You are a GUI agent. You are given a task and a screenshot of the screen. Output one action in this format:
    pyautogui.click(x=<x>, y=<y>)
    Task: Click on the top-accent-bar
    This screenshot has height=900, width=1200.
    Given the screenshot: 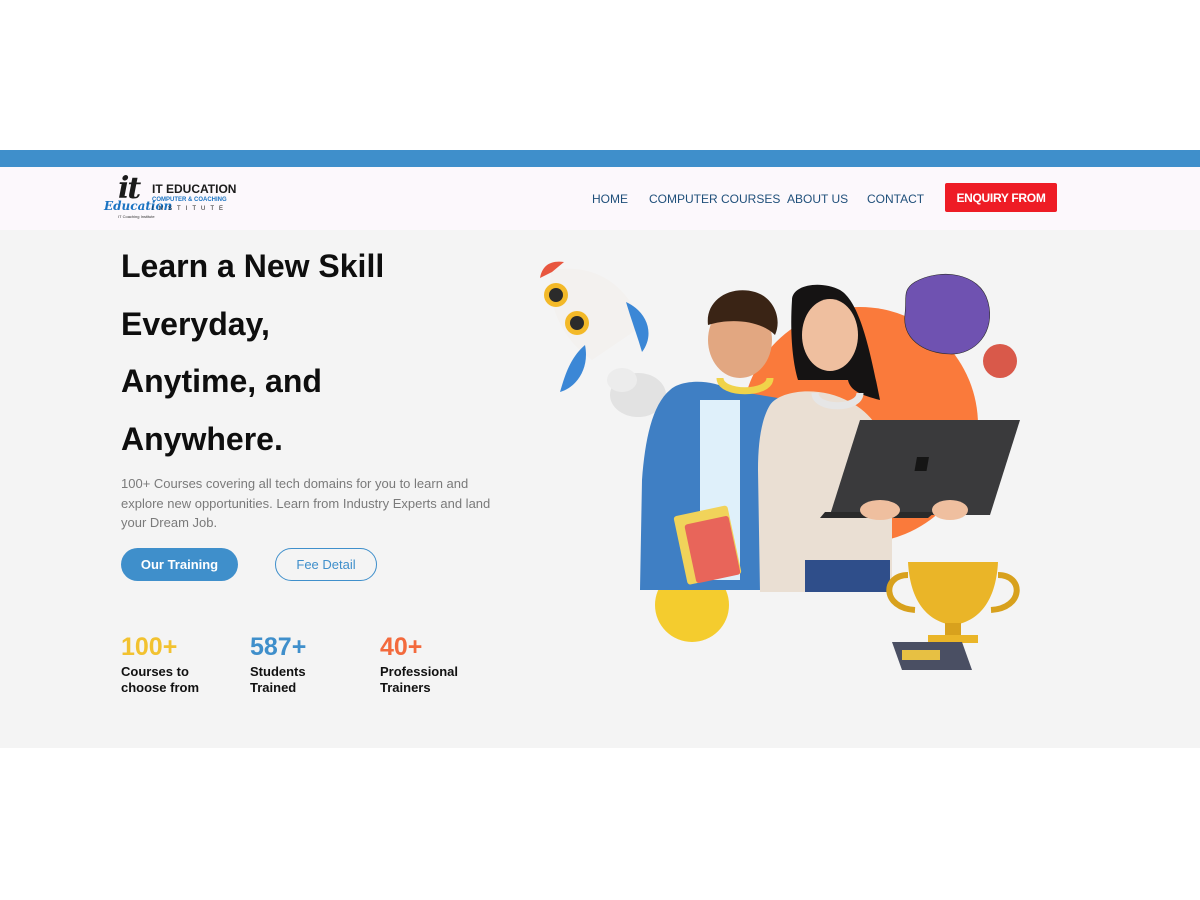 What is the action you would take?
    pyautogui.click(x=600, y=158)
    